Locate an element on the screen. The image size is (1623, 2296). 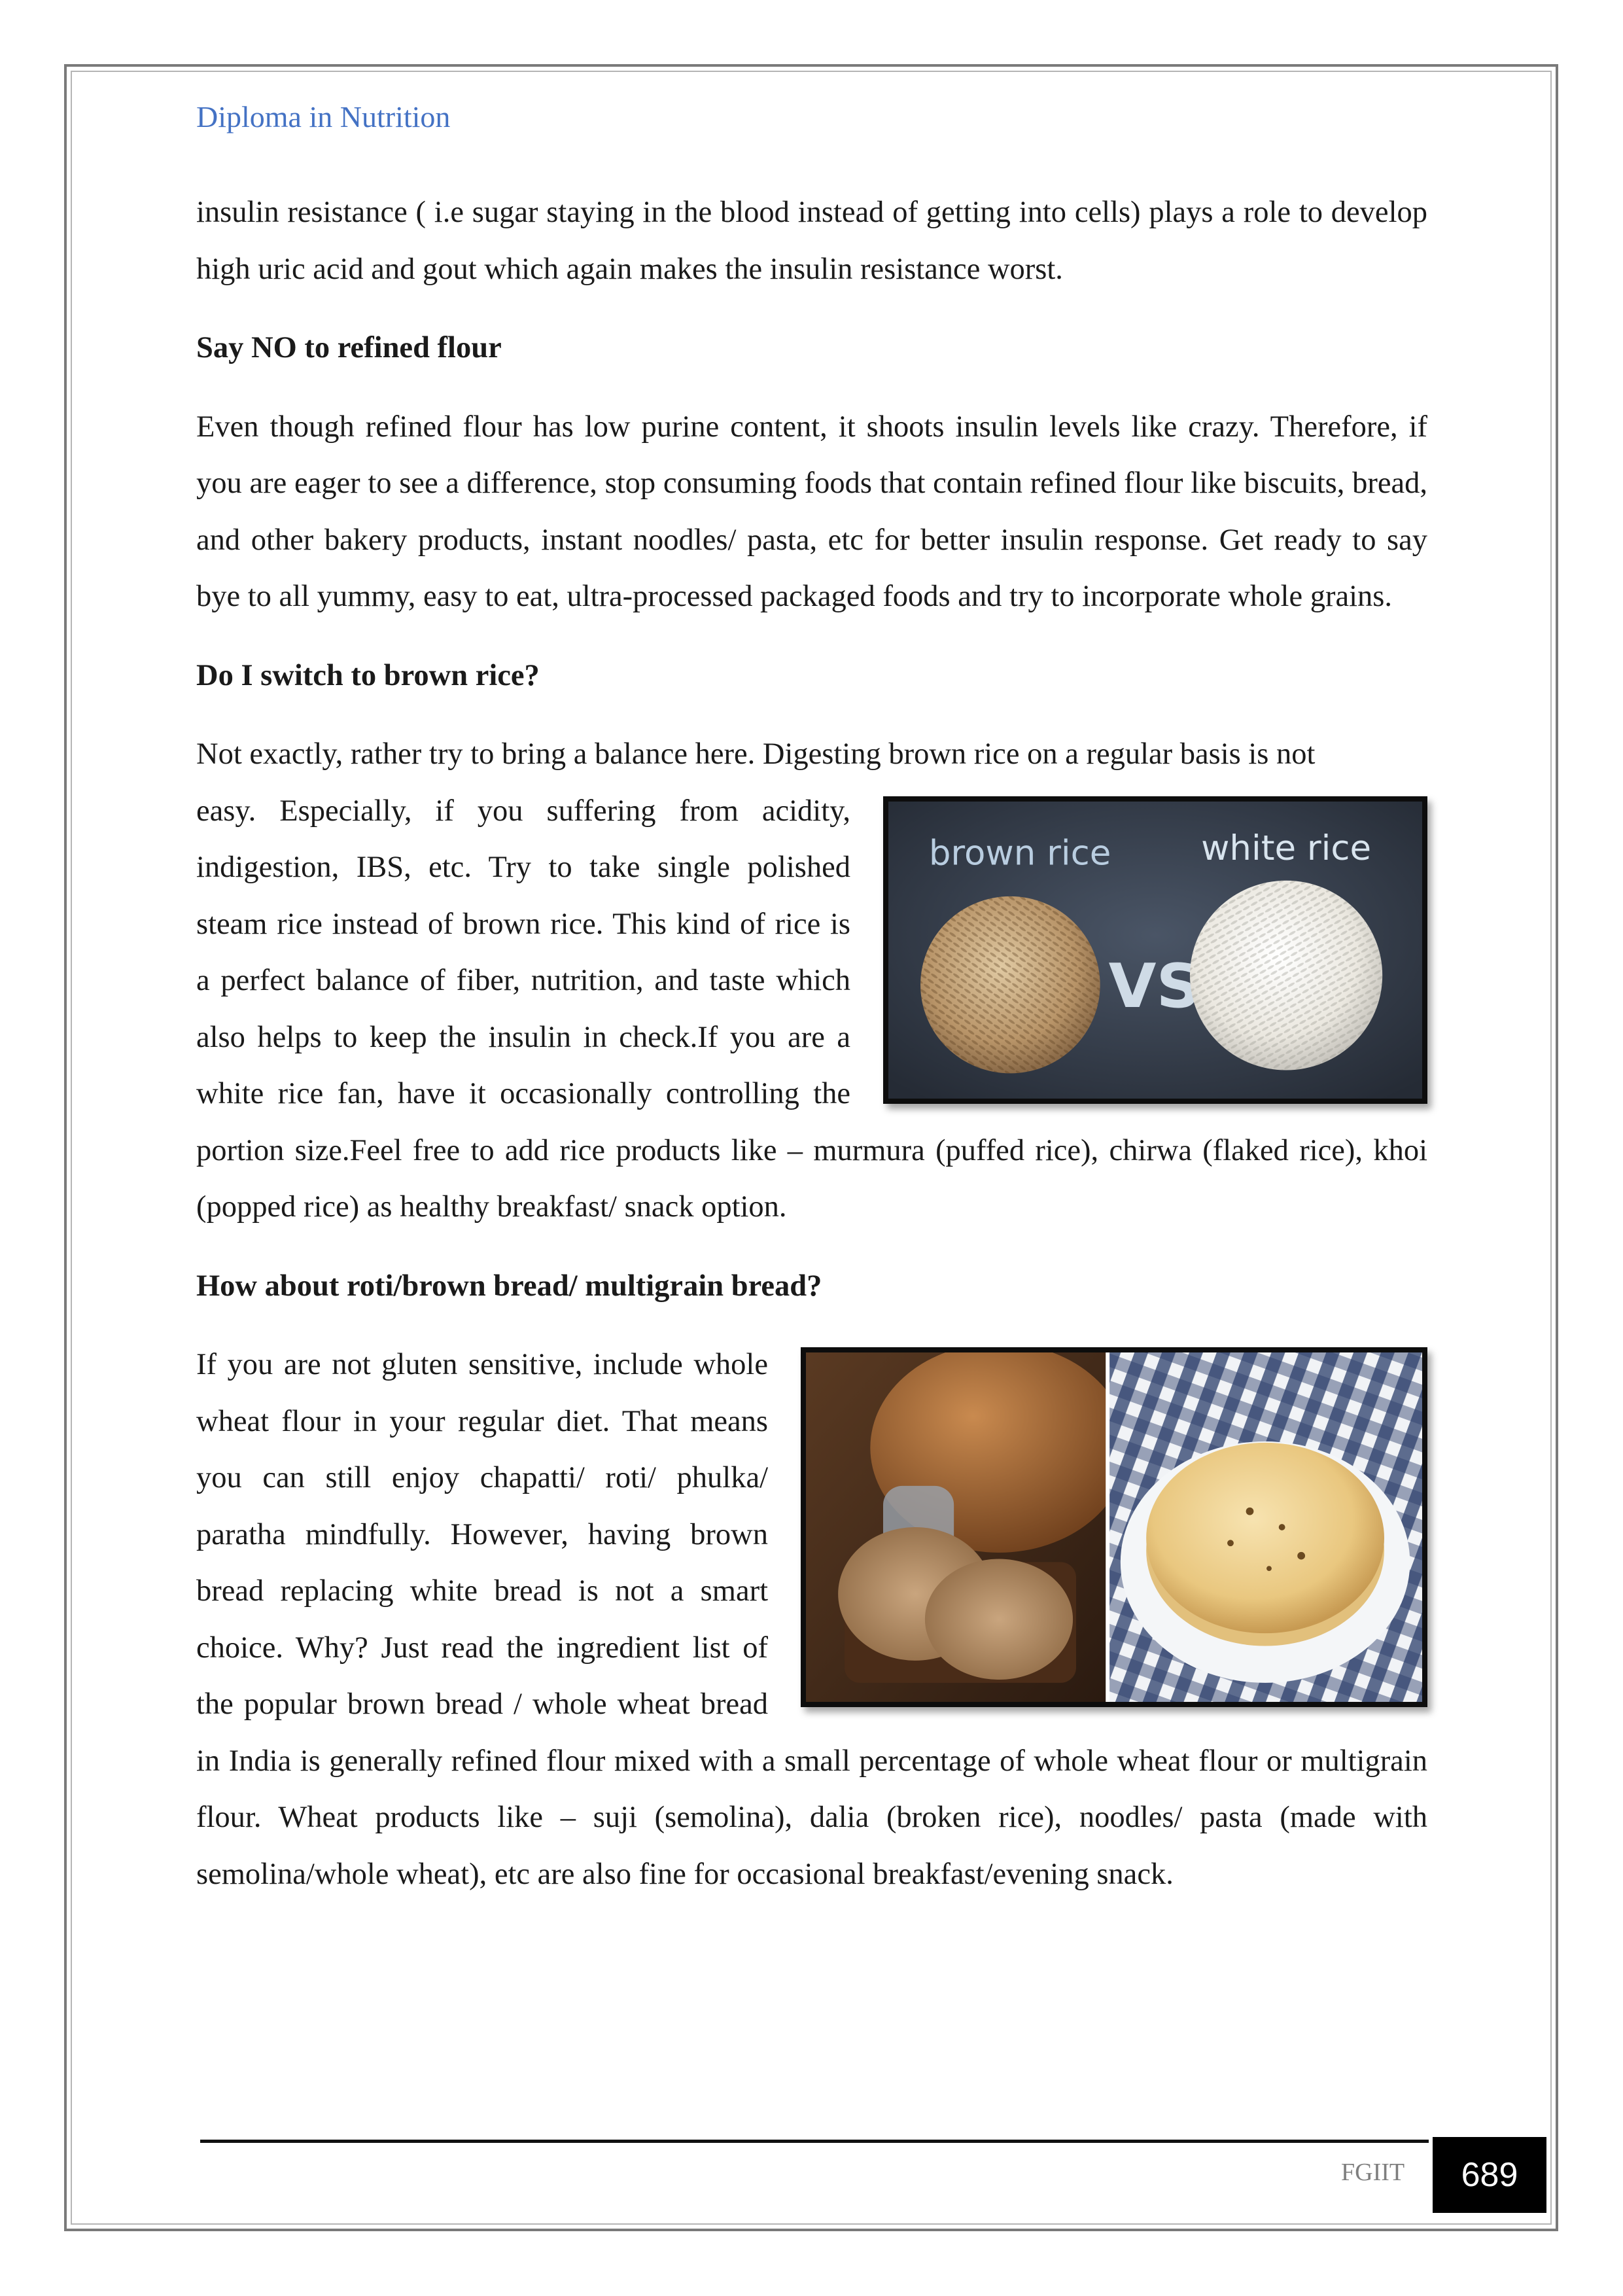
rice-label-vs: VS is located at coordinates (1155, 986).